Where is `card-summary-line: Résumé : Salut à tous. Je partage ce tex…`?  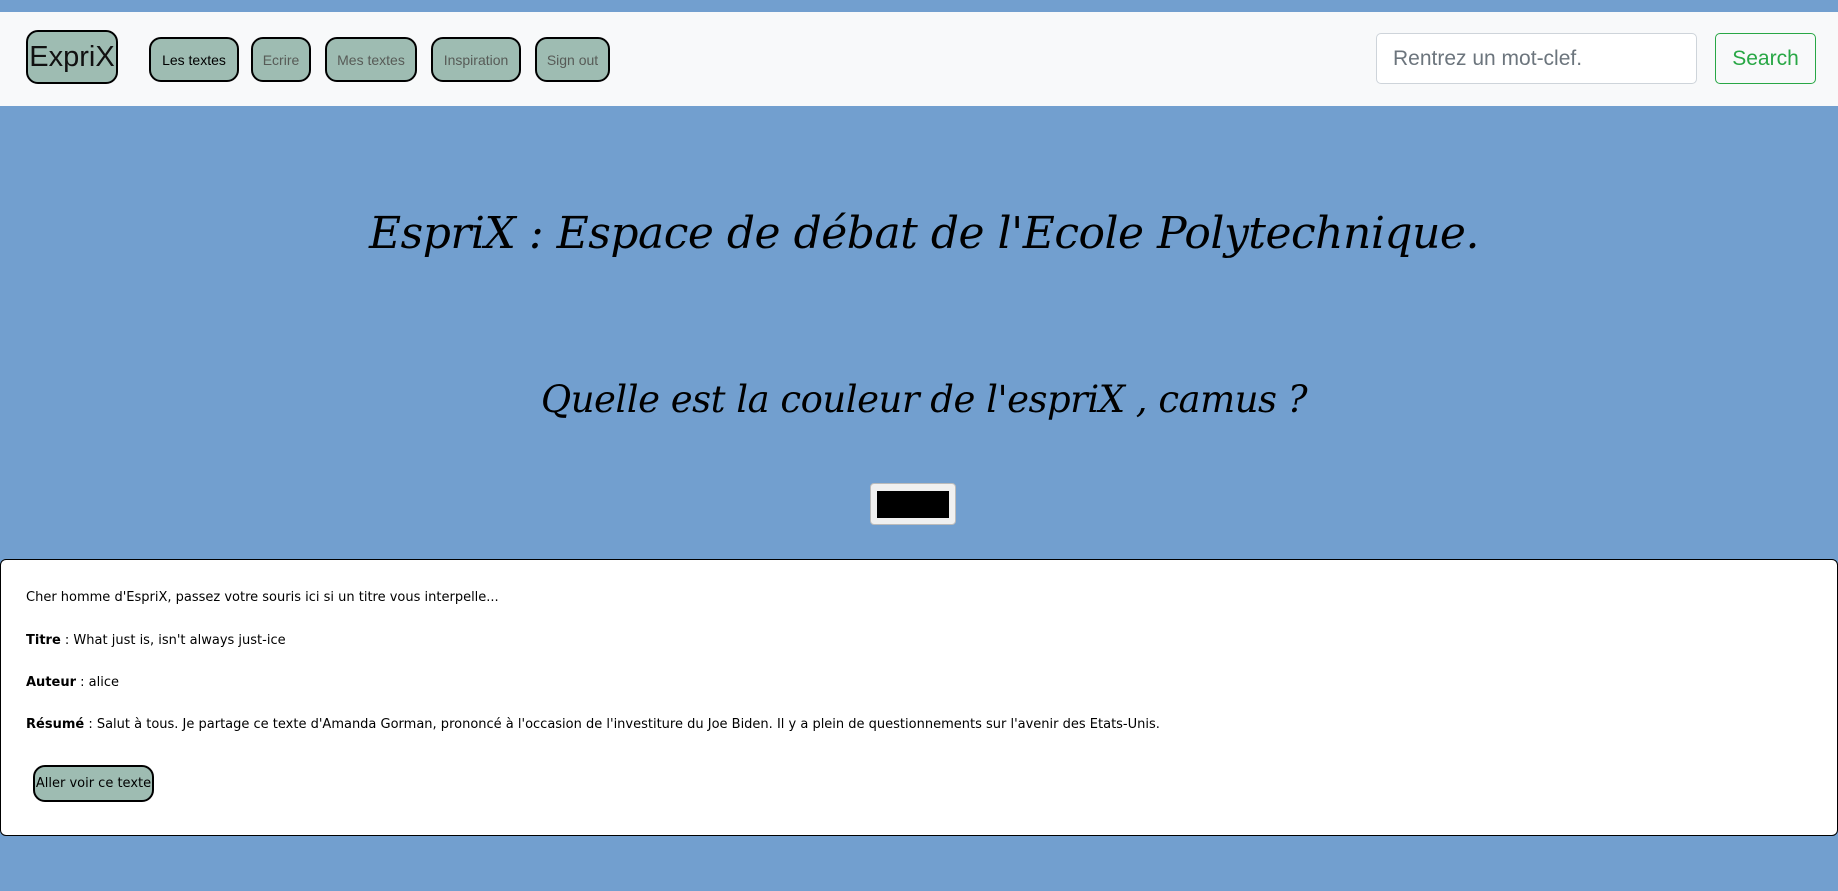 card-summary-line: Résumé : Salut à tous. Je partage ce tex… is located at coordinates (593, 724).